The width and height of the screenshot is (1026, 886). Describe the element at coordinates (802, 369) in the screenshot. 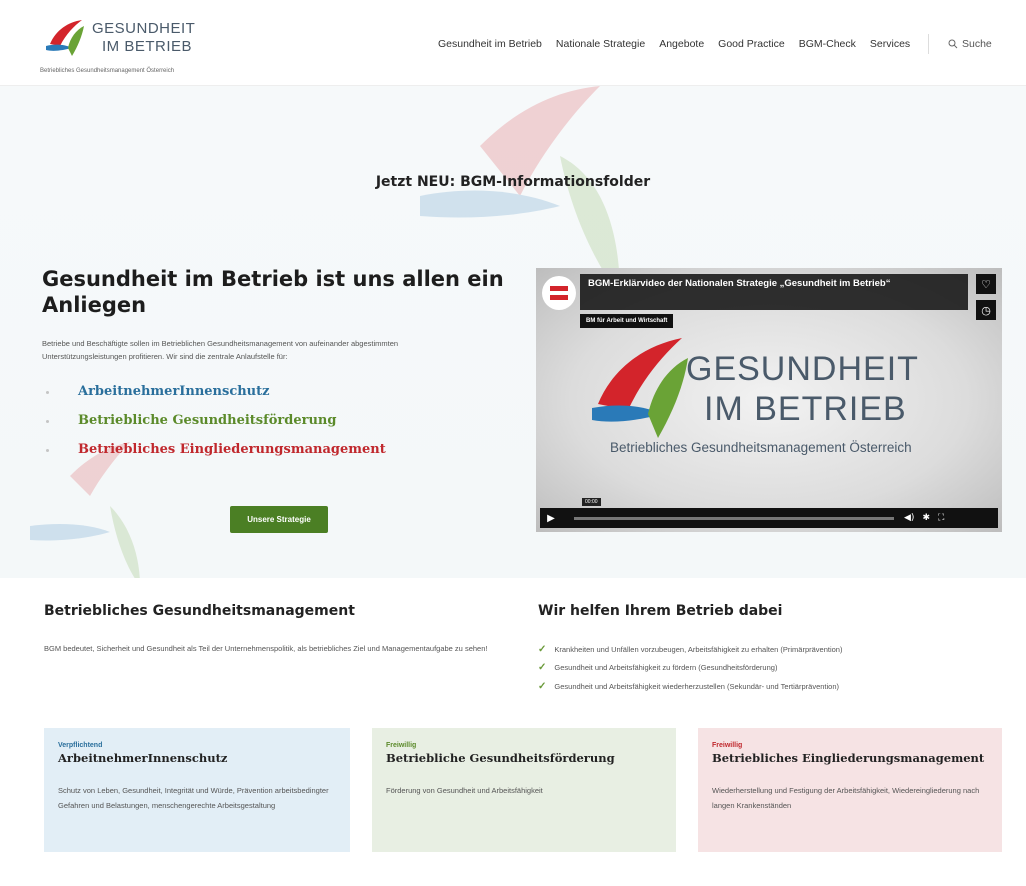

I see `video-logo-line1: GESUNDHEIT` at that location.